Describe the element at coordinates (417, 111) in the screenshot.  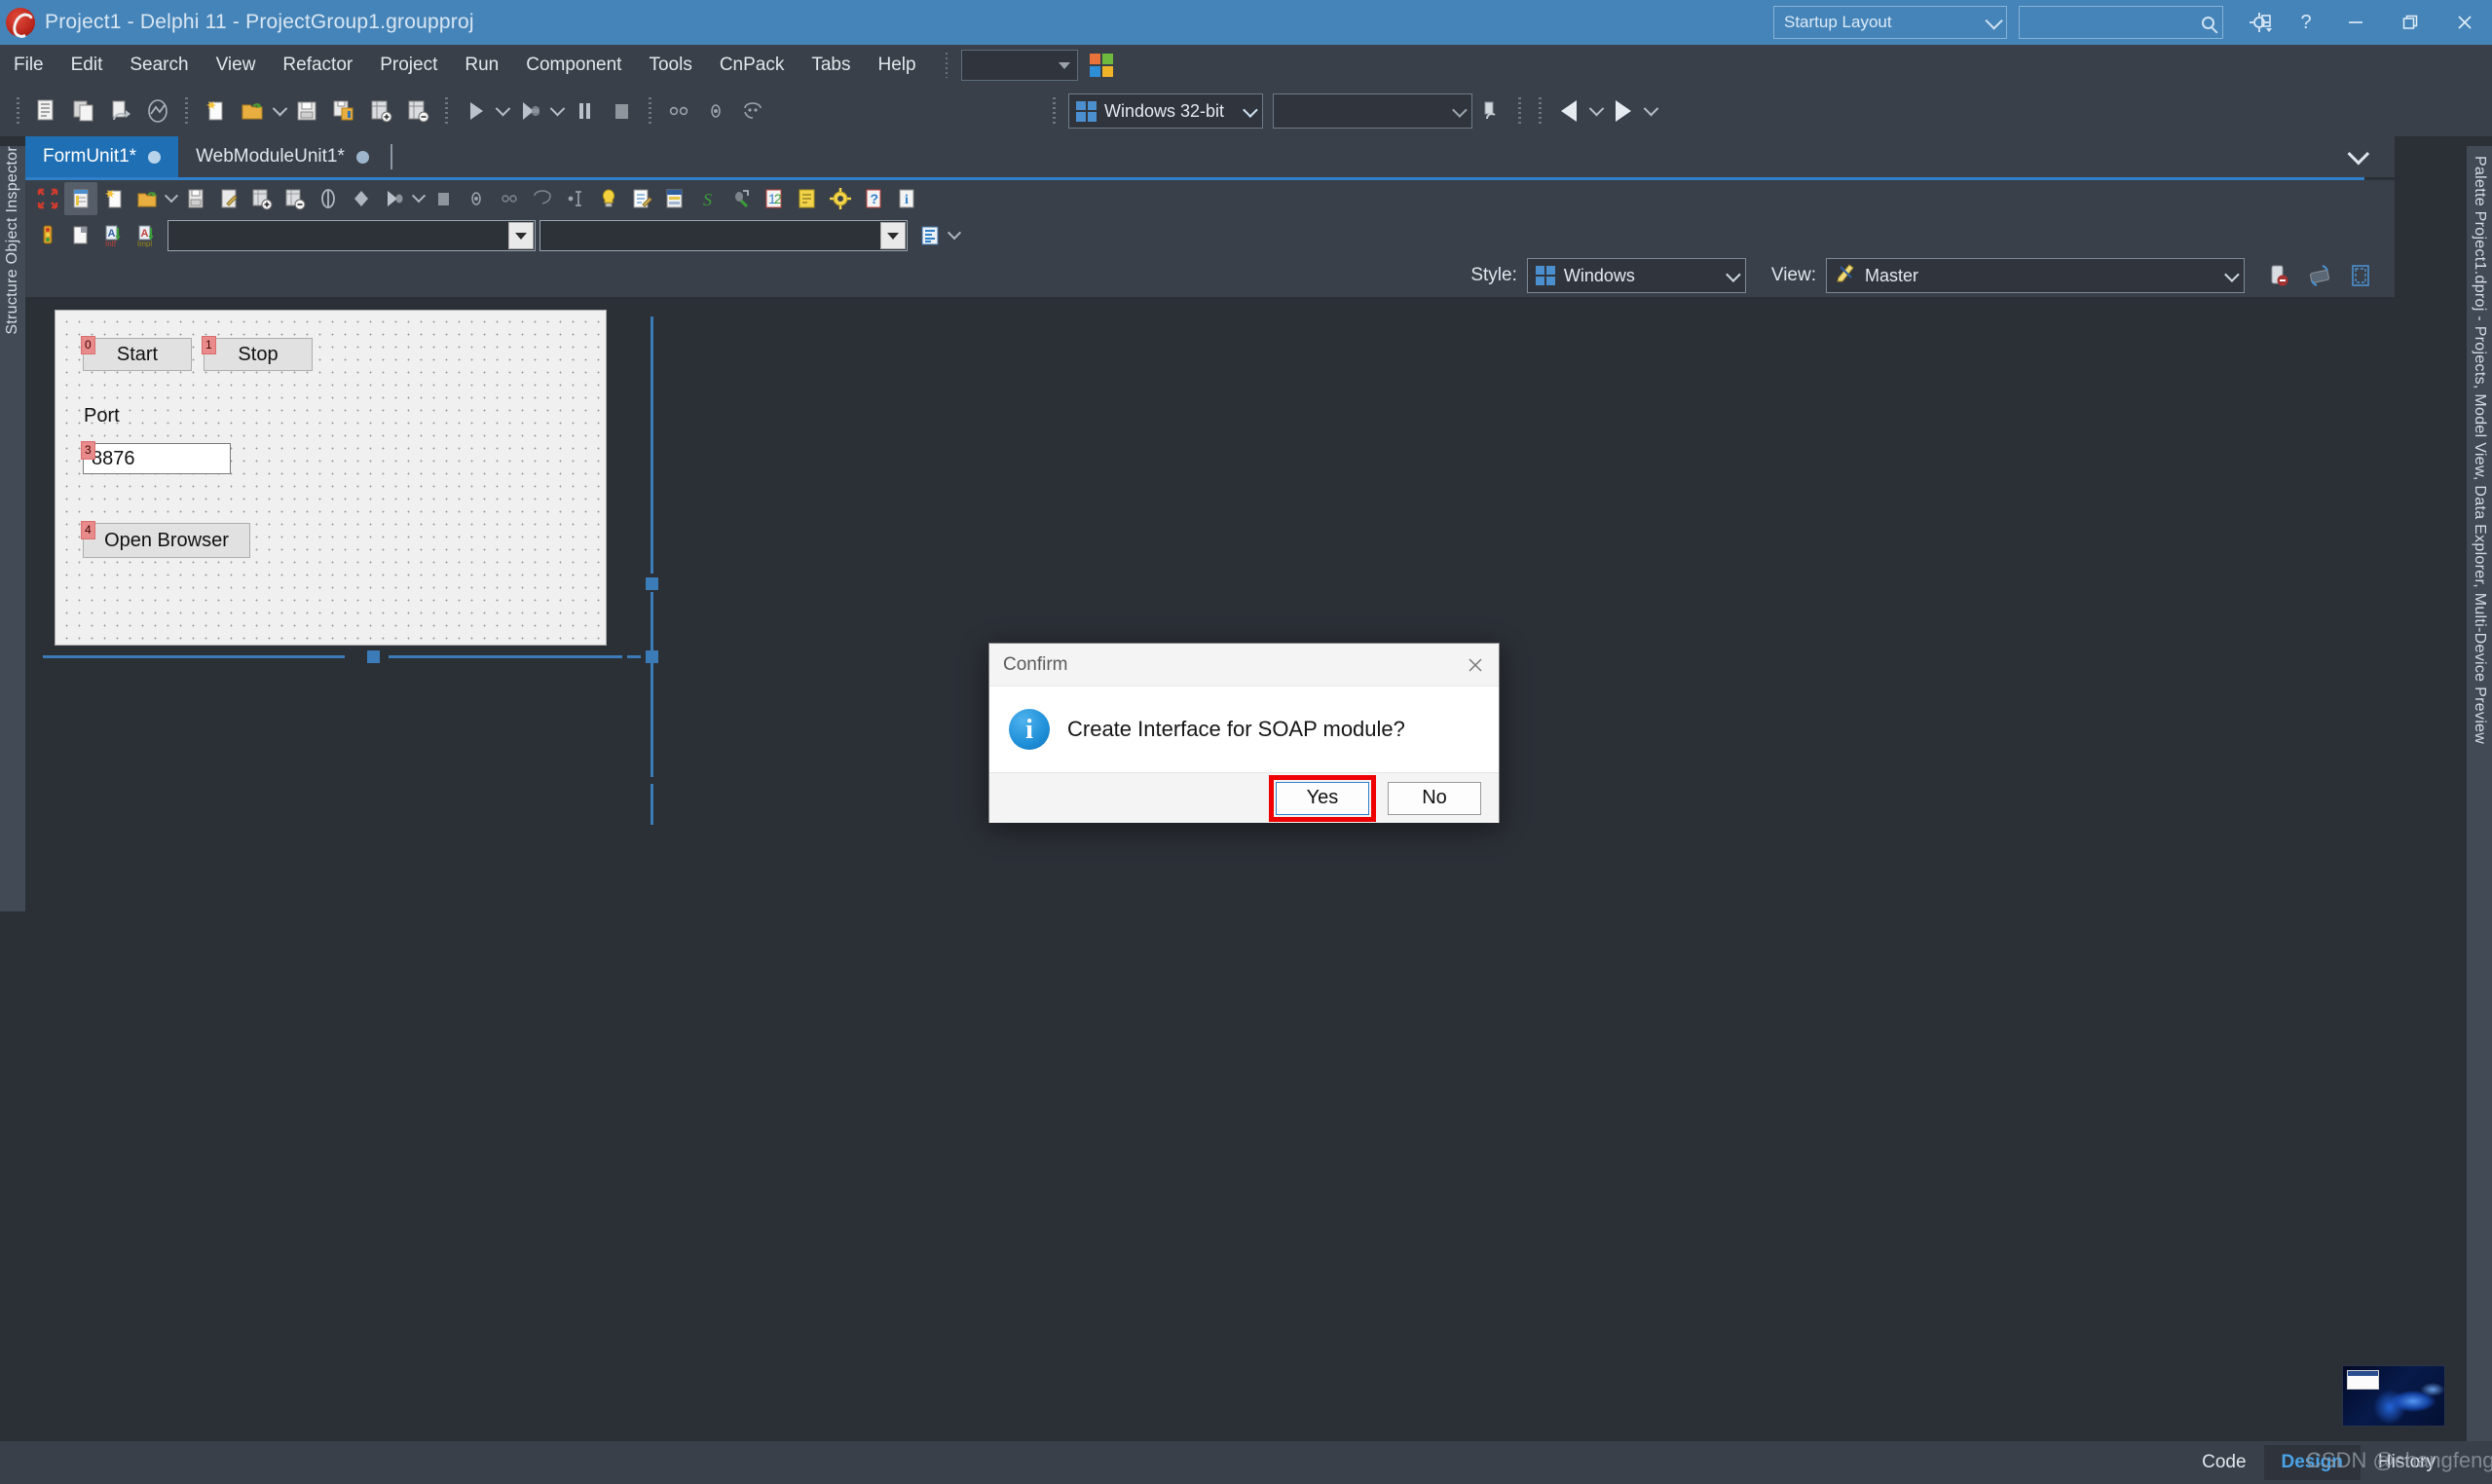
I see `remove-file-from-project-icon` at that location.